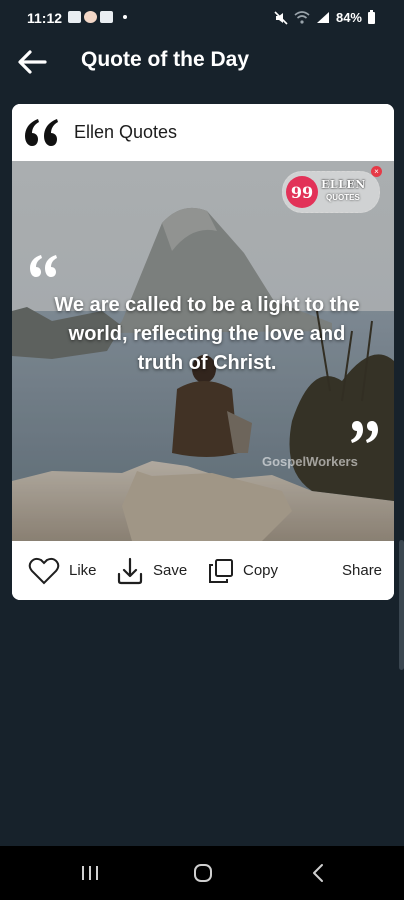 Image resolution: width=404 pixels, height=900 pixels. I want to click on download-icon, so click(130, 570).